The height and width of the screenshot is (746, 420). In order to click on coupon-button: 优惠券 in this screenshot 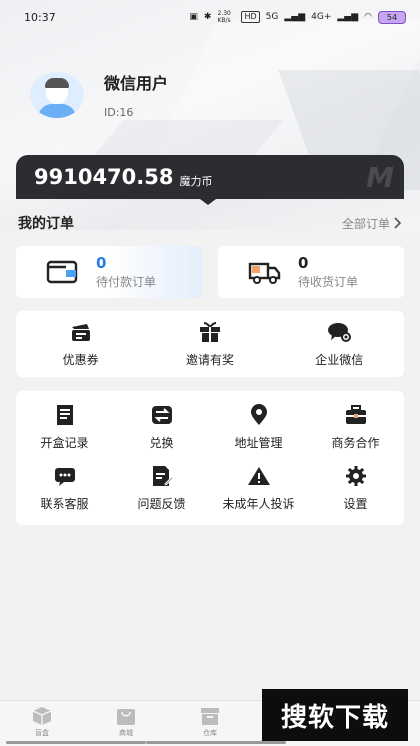, I will do `click(81, 344)`.